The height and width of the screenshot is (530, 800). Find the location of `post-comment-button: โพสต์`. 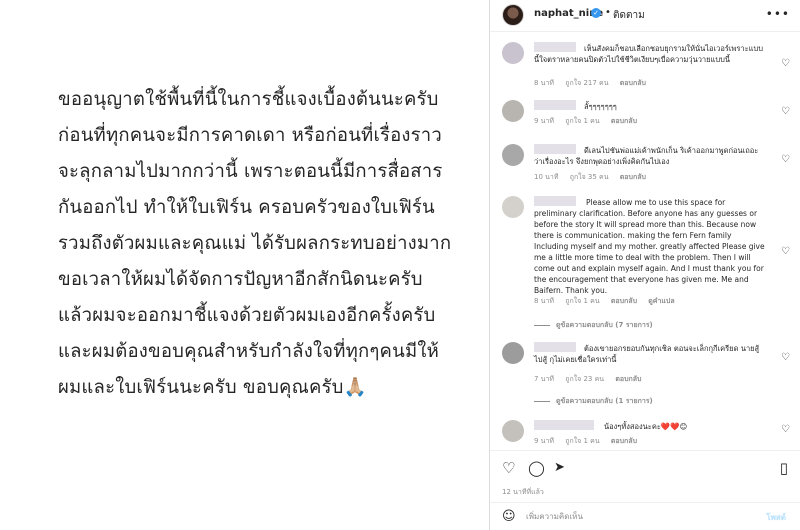

post-comment-button: โพสต์ is located at coordinates (776, 517).